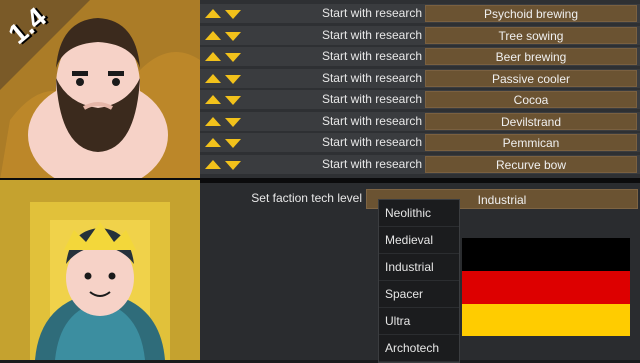 This screenshot has width=640, height=363. What do you see at coordinates (531, 56) in the screenshot?
I see `research-item-button: Beer brewing` at bounding box center [531, 56].